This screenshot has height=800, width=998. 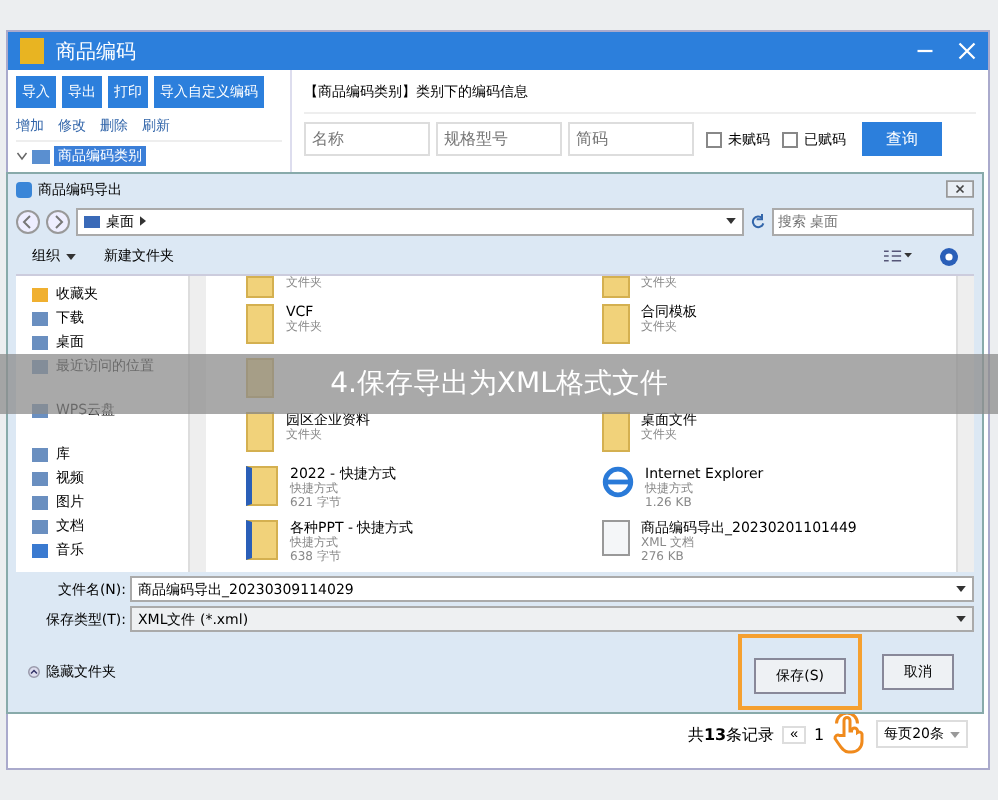 I want to click on document-icon, so click(x=615, y=538).